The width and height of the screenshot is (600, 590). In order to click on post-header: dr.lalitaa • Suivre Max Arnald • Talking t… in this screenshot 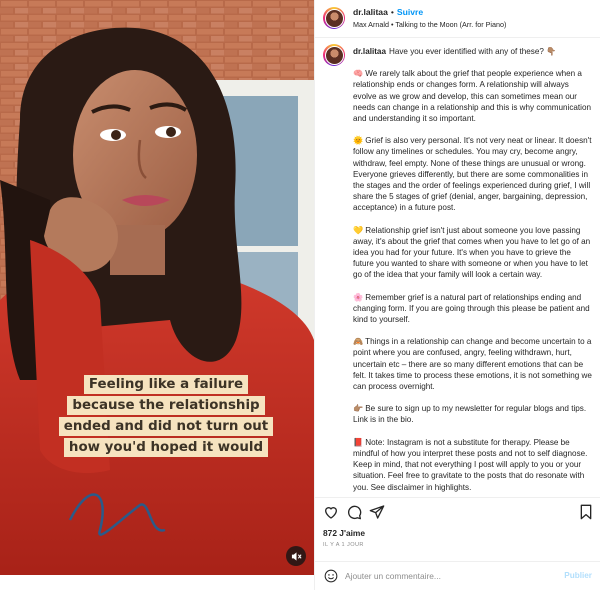, I will do `click(457, 19)`.